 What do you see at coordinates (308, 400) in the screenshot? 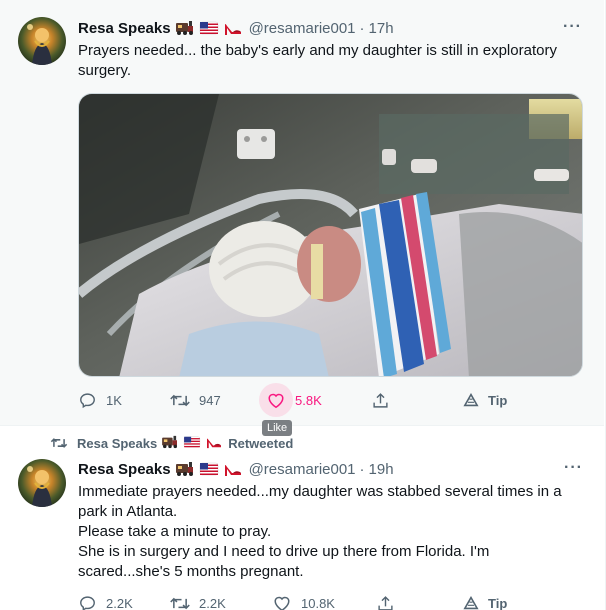
I see `like-count: 5.8K` at bounding box center [308, 400].